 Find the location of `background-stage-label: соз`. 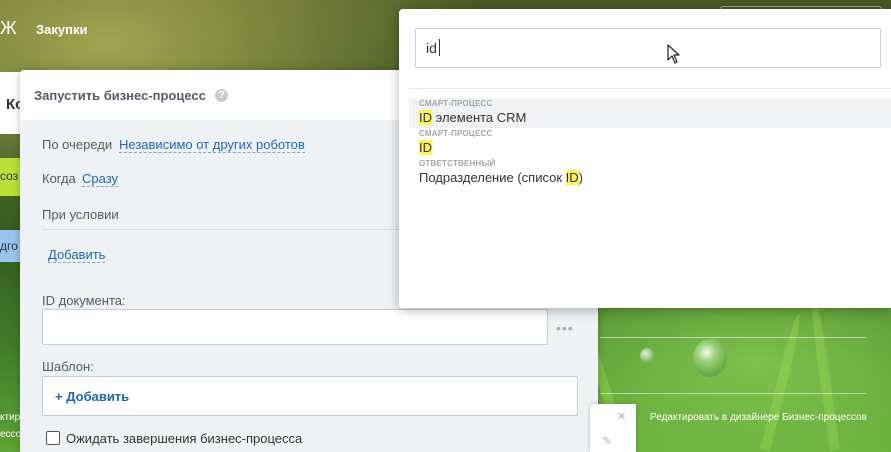

background-stage-label: соз is located at coordinates (9, 176).